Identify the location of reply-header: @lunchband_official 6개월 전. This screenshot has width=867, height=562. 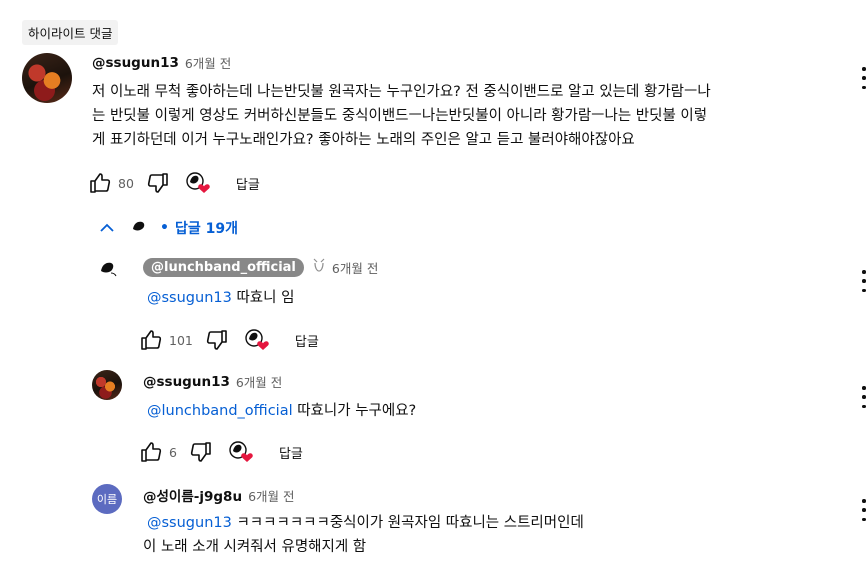
(260, 267).